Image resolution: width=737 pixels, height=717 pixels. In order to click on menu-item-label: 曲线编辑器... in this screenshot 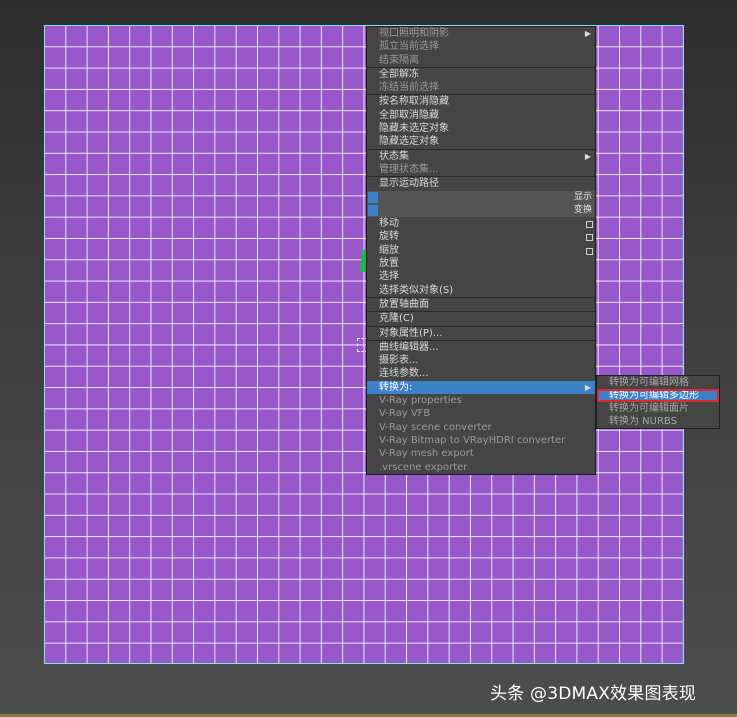, I will do `click(409, 347)`.